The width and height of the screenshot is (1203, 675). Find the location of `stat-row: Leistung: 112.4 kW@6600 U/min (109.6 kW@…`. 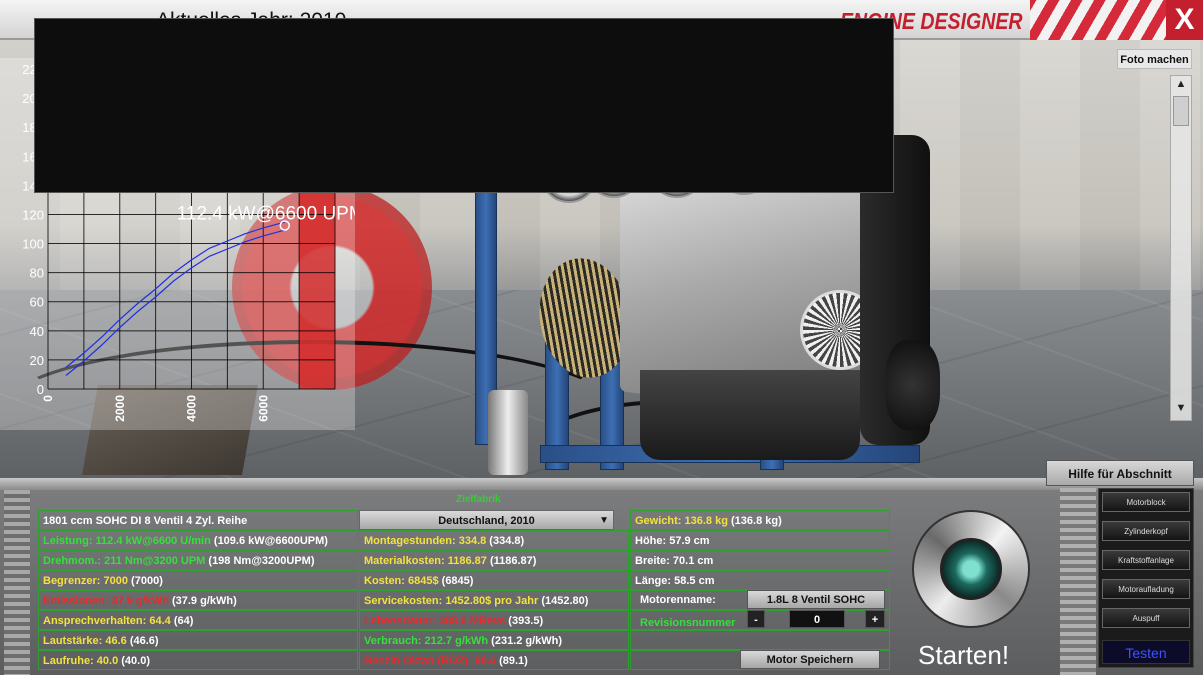

stat-row: Leistung: 112.4 kW@6600 U/min (109.6 kW@… is located at coordinates (198, 540).